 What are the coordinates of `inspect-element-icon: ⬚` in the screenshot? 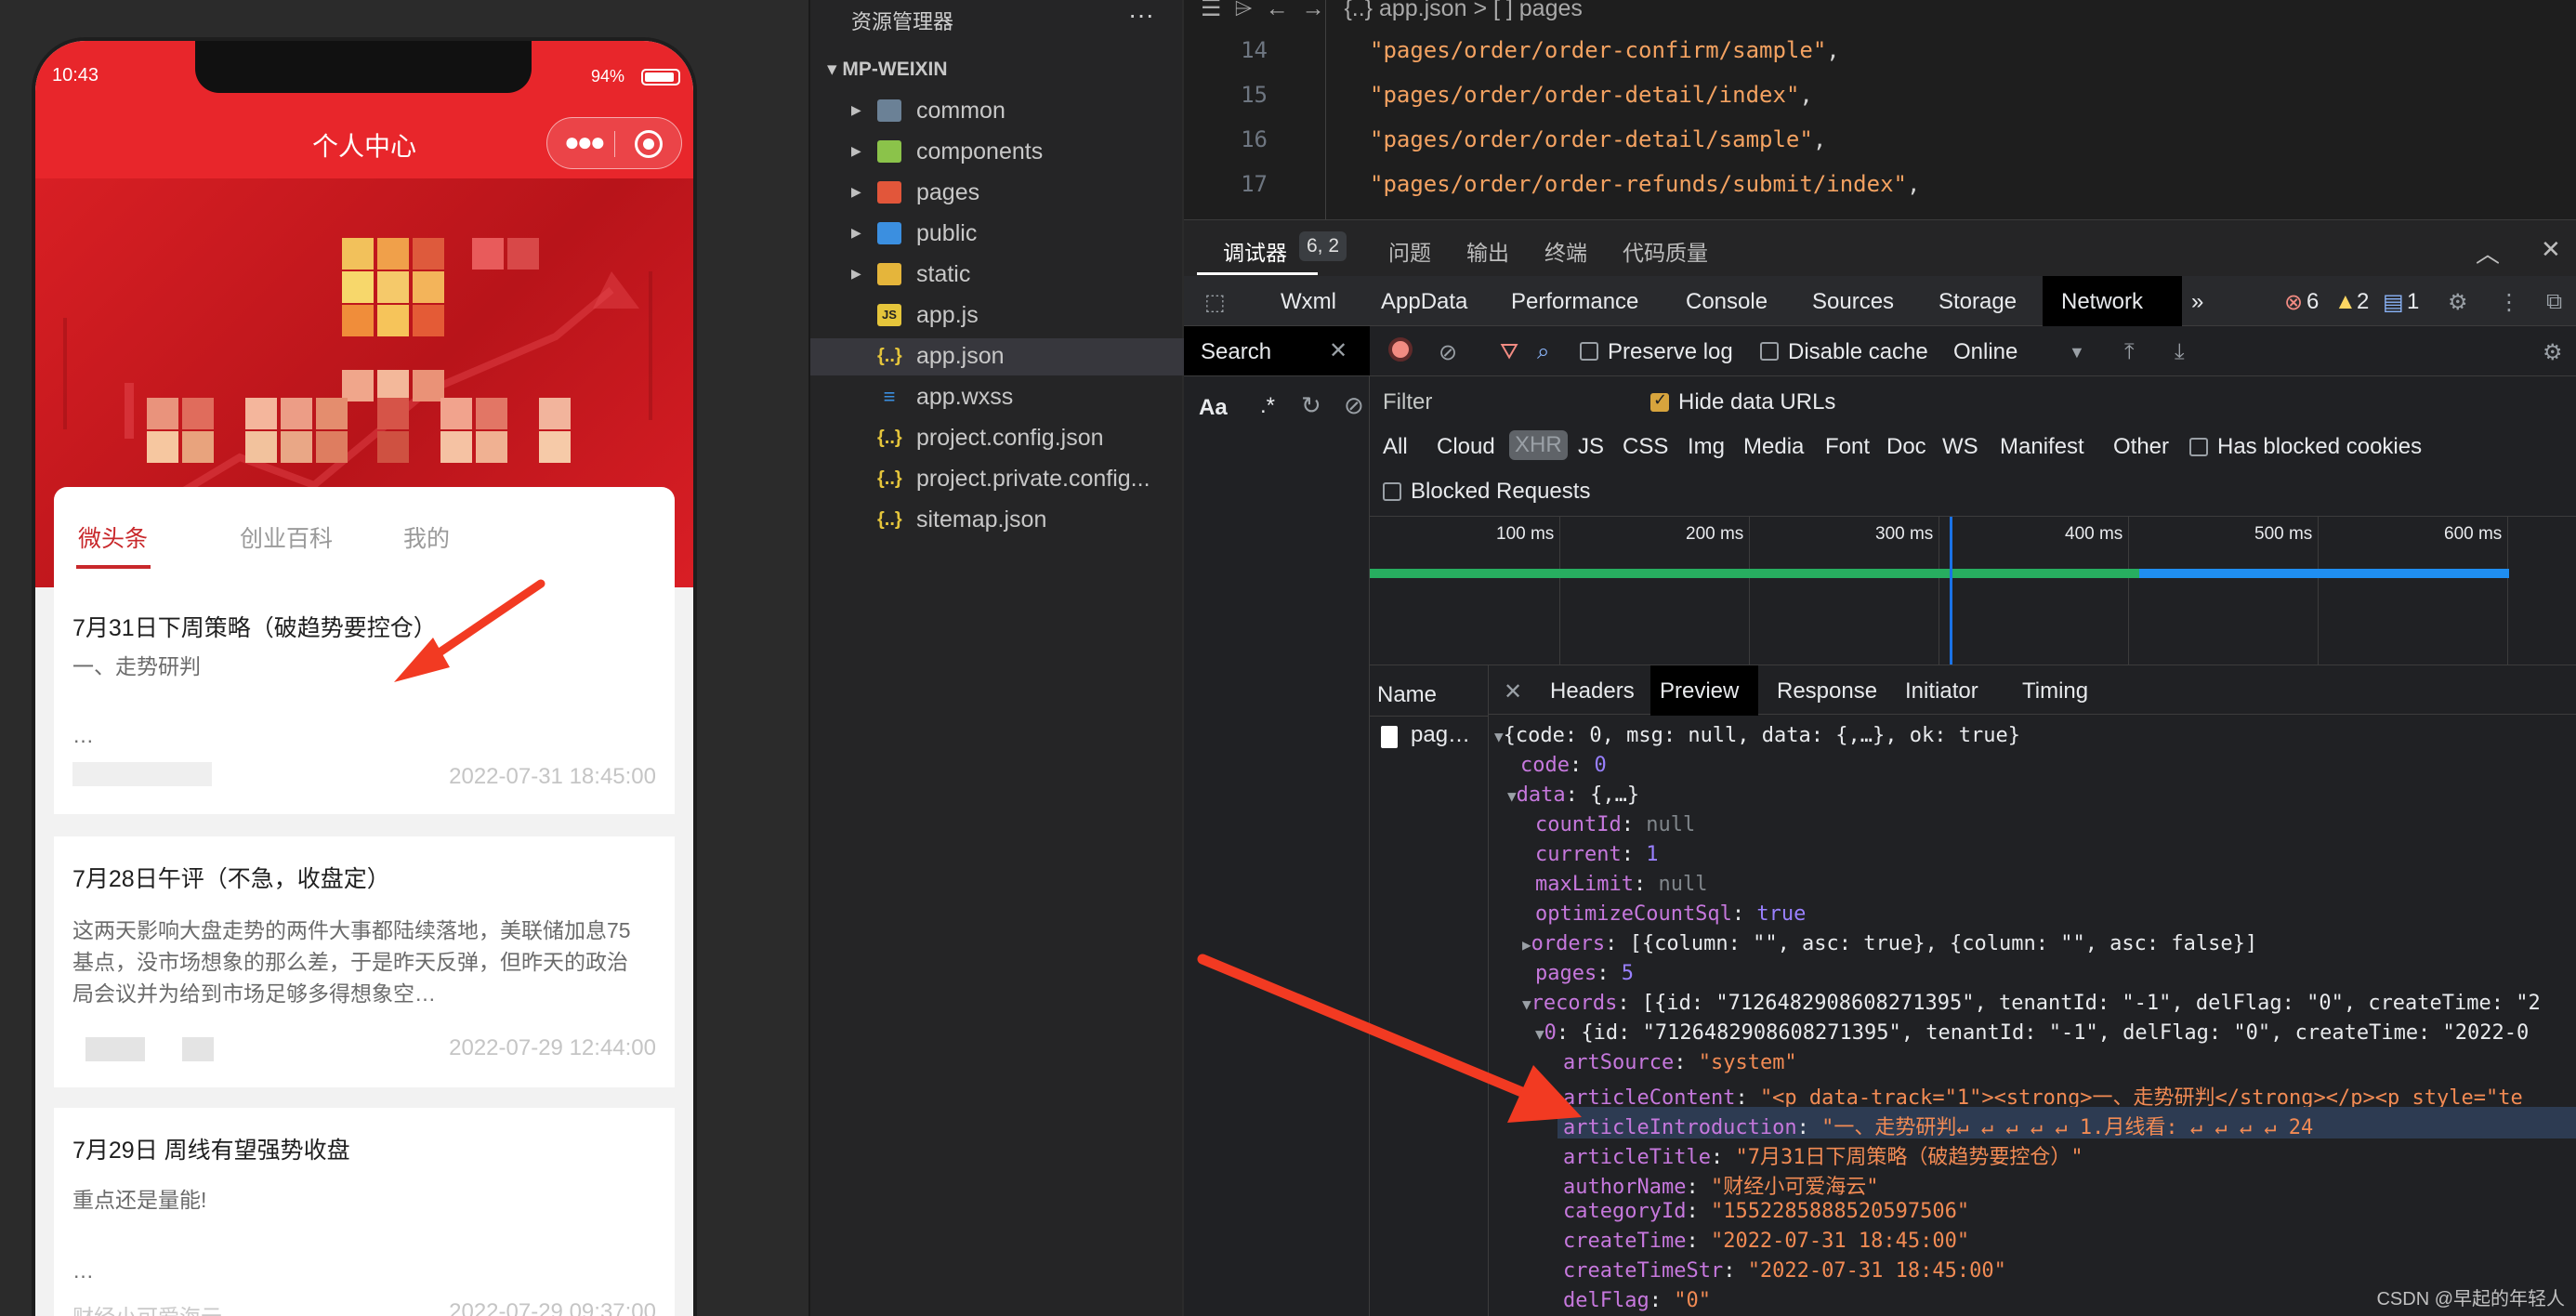 It's located at (1215, 303).